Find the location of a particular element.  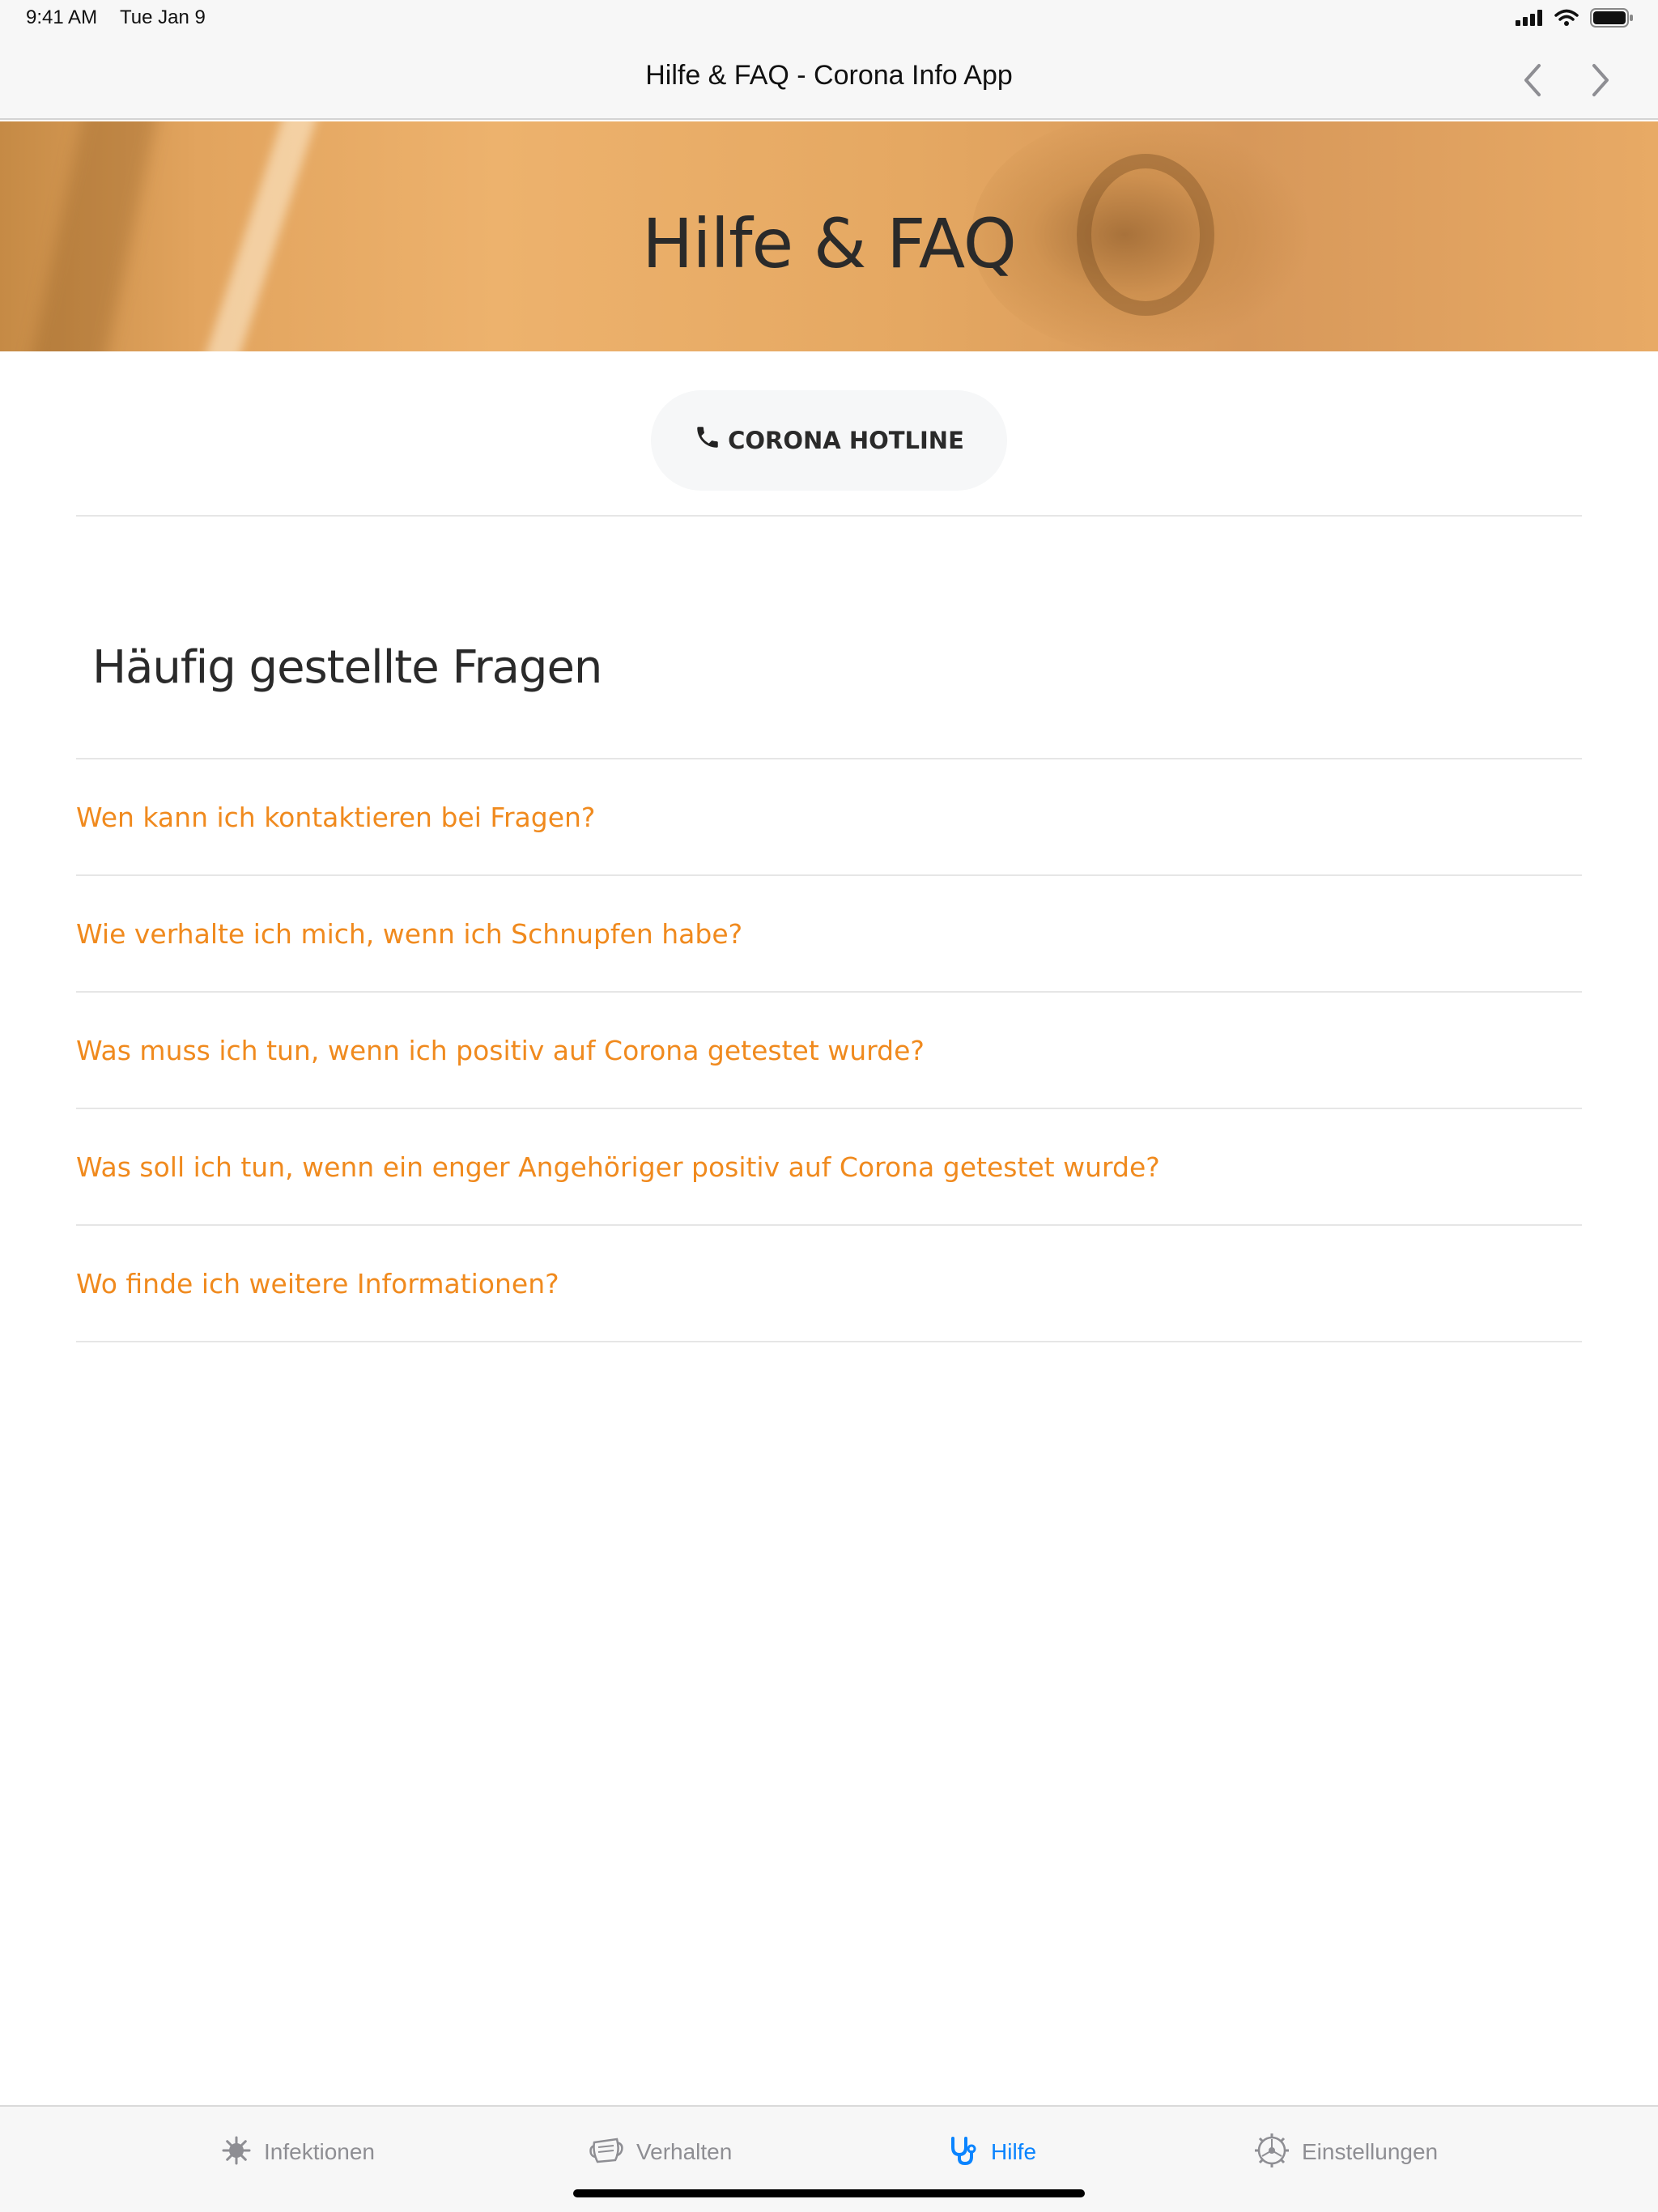

tab-label: Hilfe is located at coordinates (1014, 2151).